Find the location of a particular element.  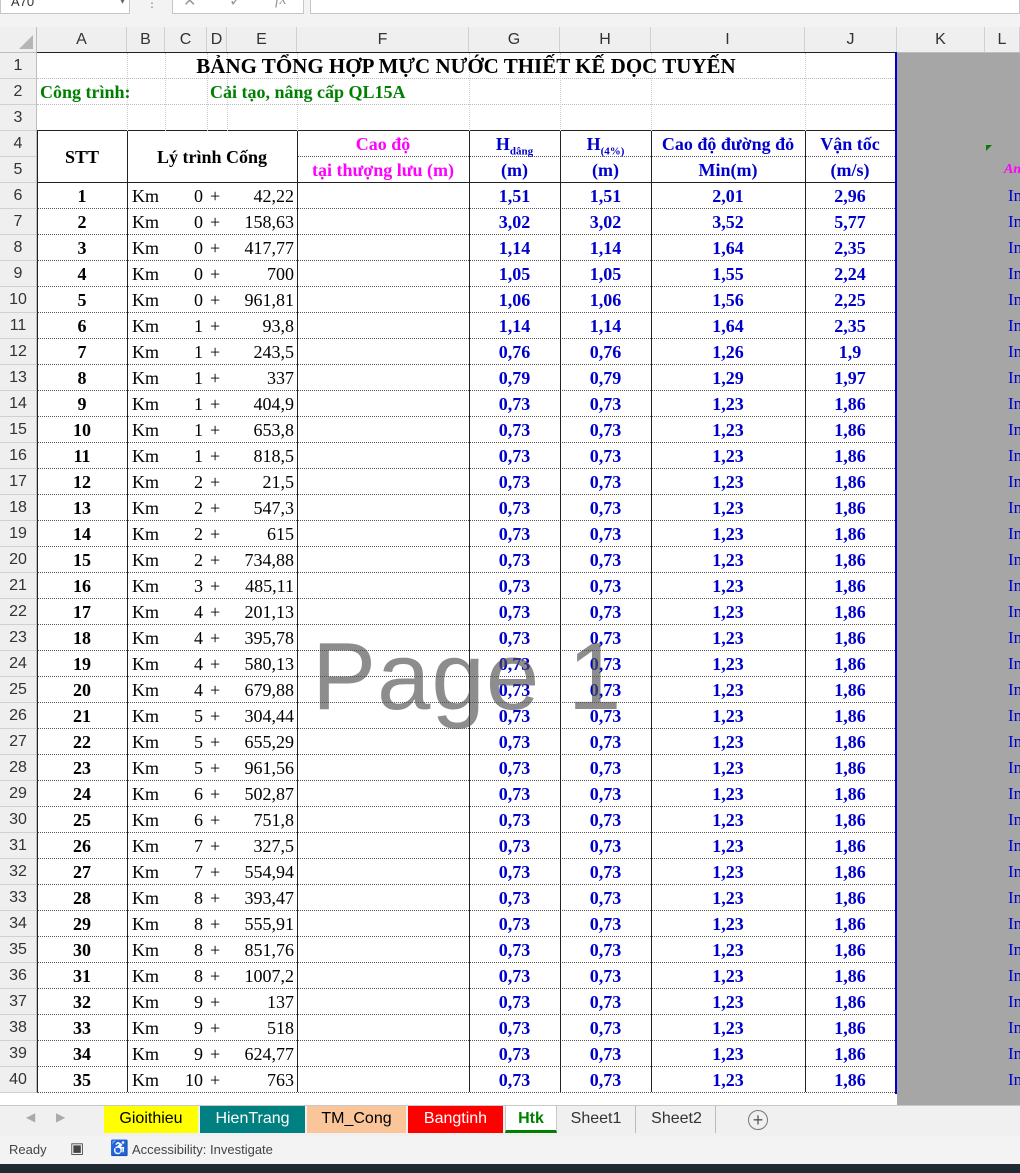

row-stt: 23 is located at coordinates (82, 768).